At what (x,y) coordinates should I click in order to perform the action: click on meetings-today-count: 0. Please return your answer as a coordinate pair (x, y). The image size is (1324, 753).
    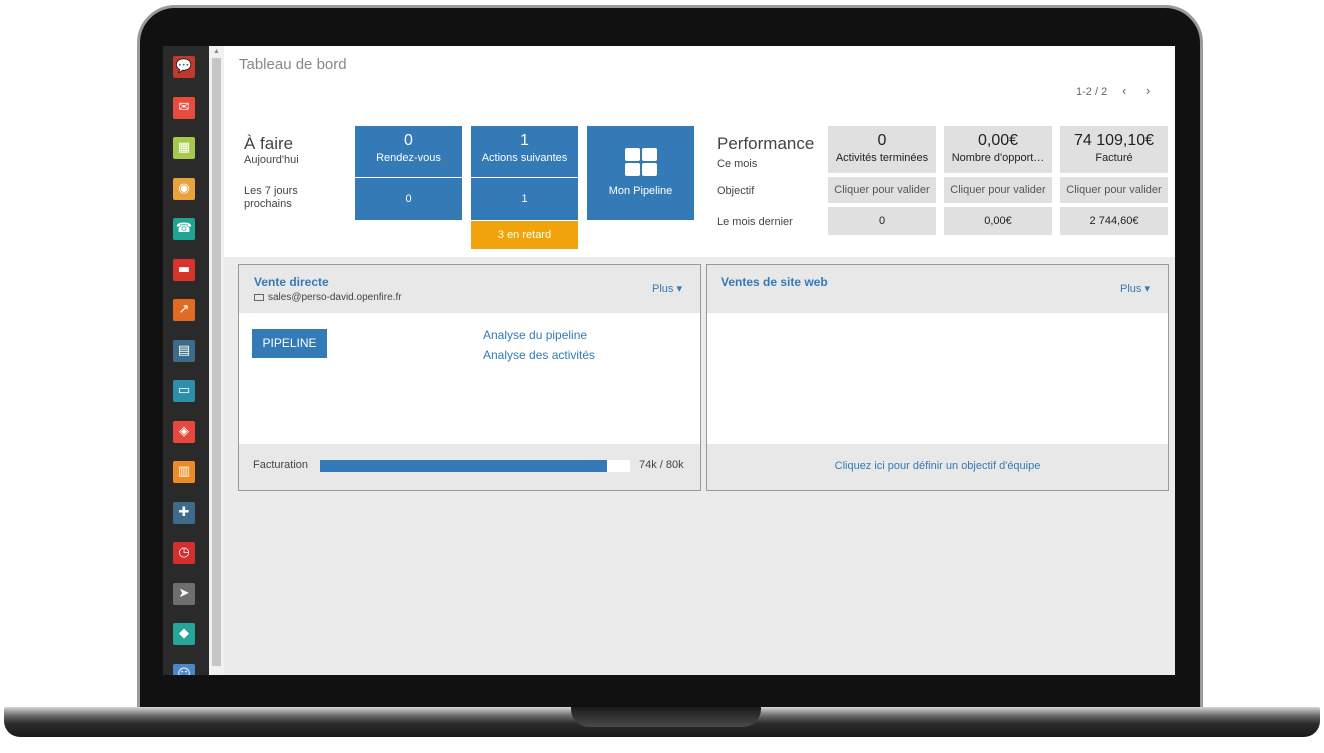
    Looking at the image, I should click on (408, 140).